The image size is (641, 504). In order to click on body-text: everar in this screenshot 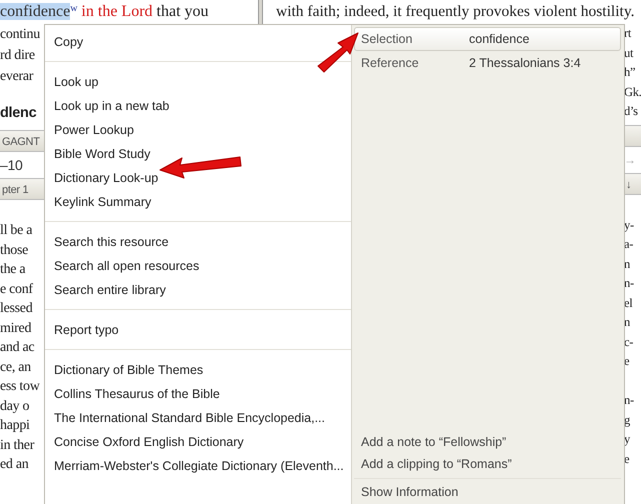, I will do `click(17, 76)`.